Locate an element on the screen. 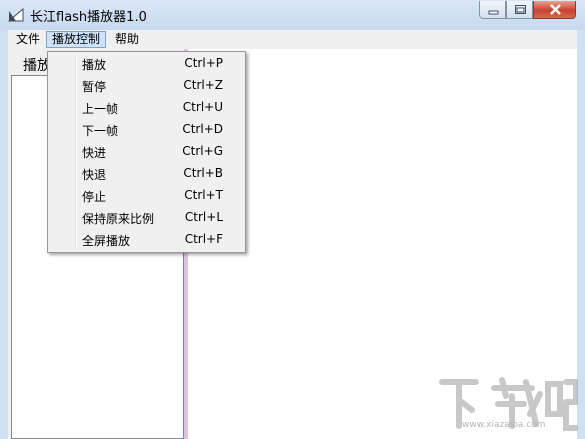  maximize-button is located at coordinates (519, 10).